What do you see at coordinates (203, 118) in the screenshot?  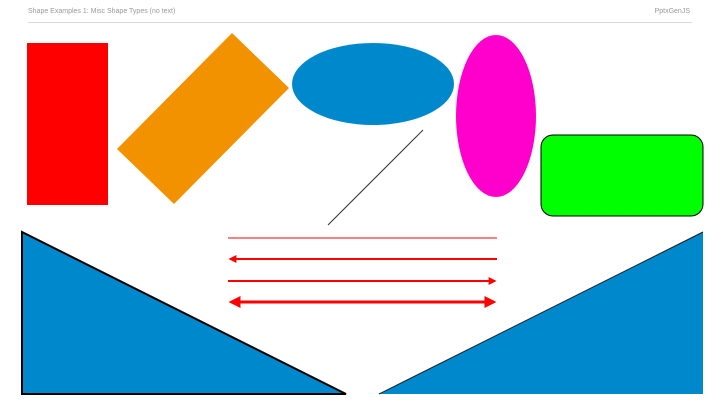 I see `orange-rotated-rectangle` at bounding box center [203, 118].